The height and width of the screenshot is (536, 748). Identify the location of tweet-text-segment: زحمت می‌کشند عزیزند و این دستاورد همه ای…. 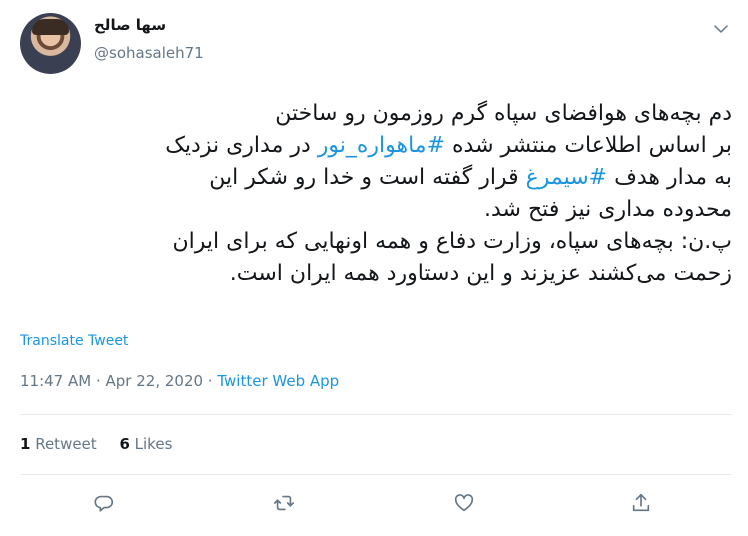
(480, 273).